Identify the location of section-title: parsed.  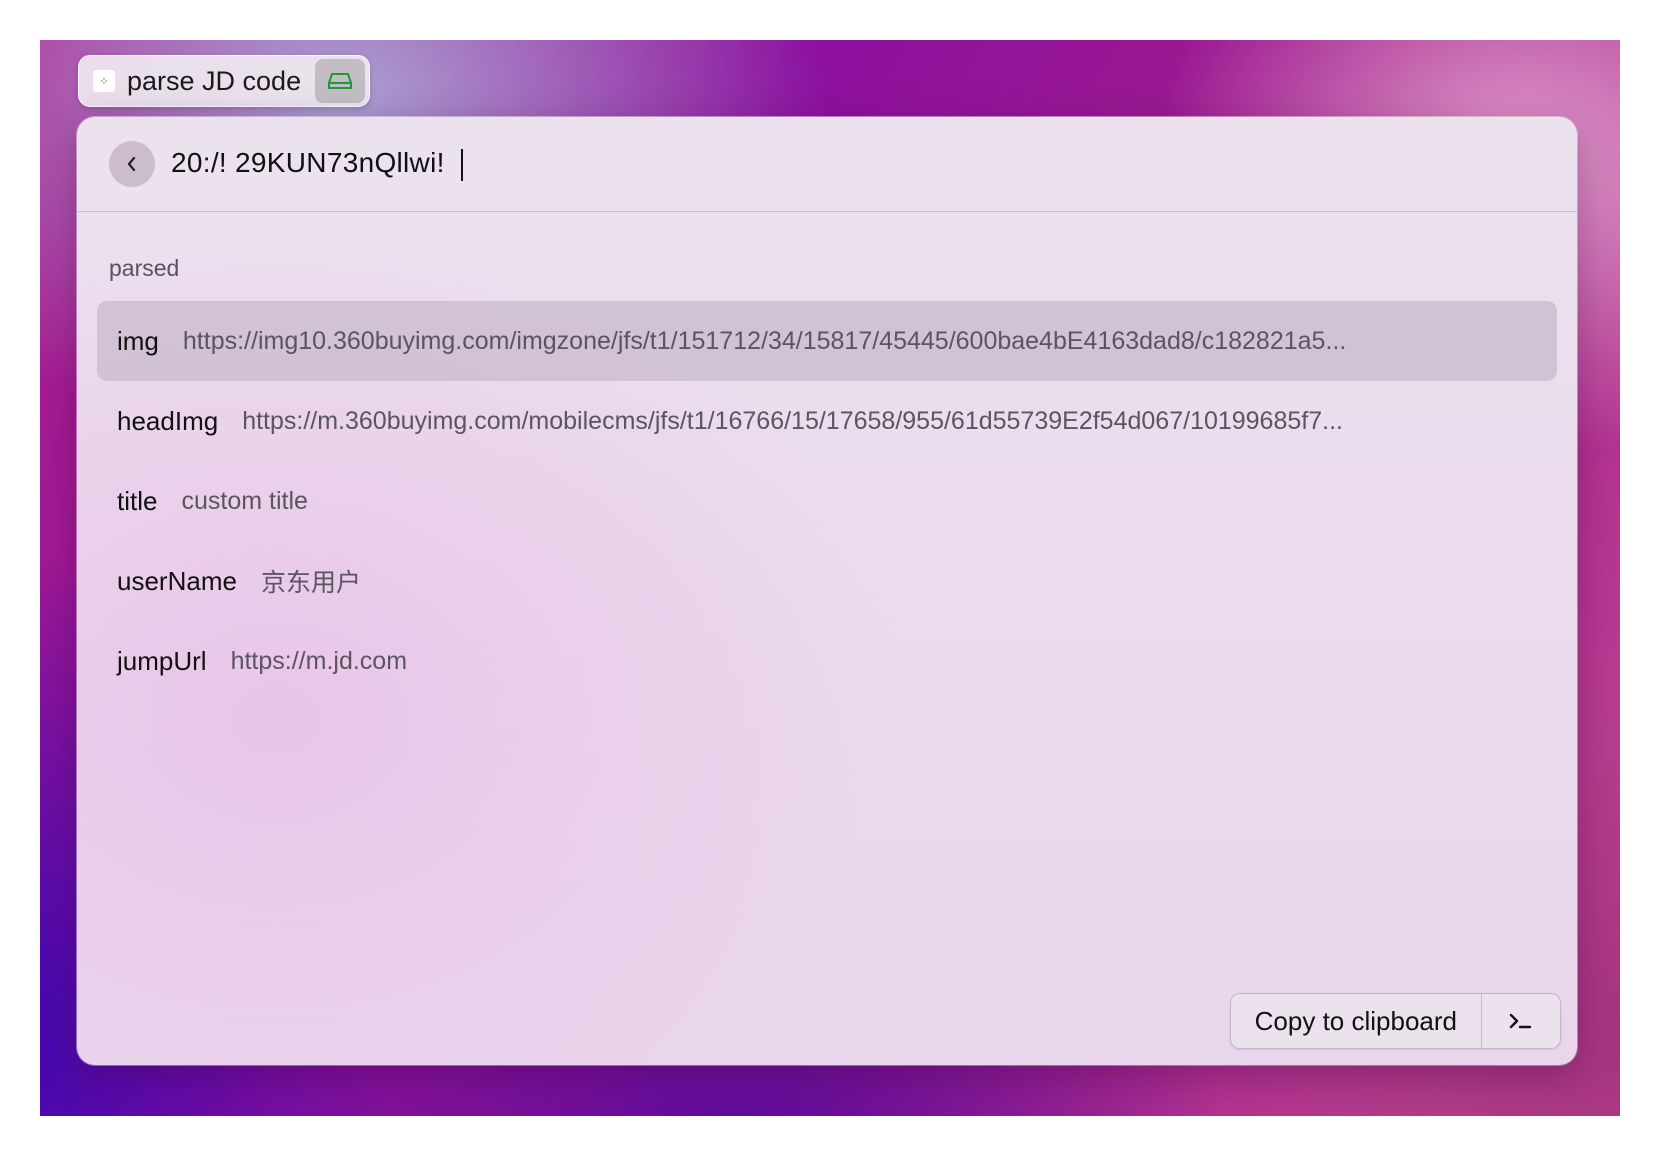
(144, 268).